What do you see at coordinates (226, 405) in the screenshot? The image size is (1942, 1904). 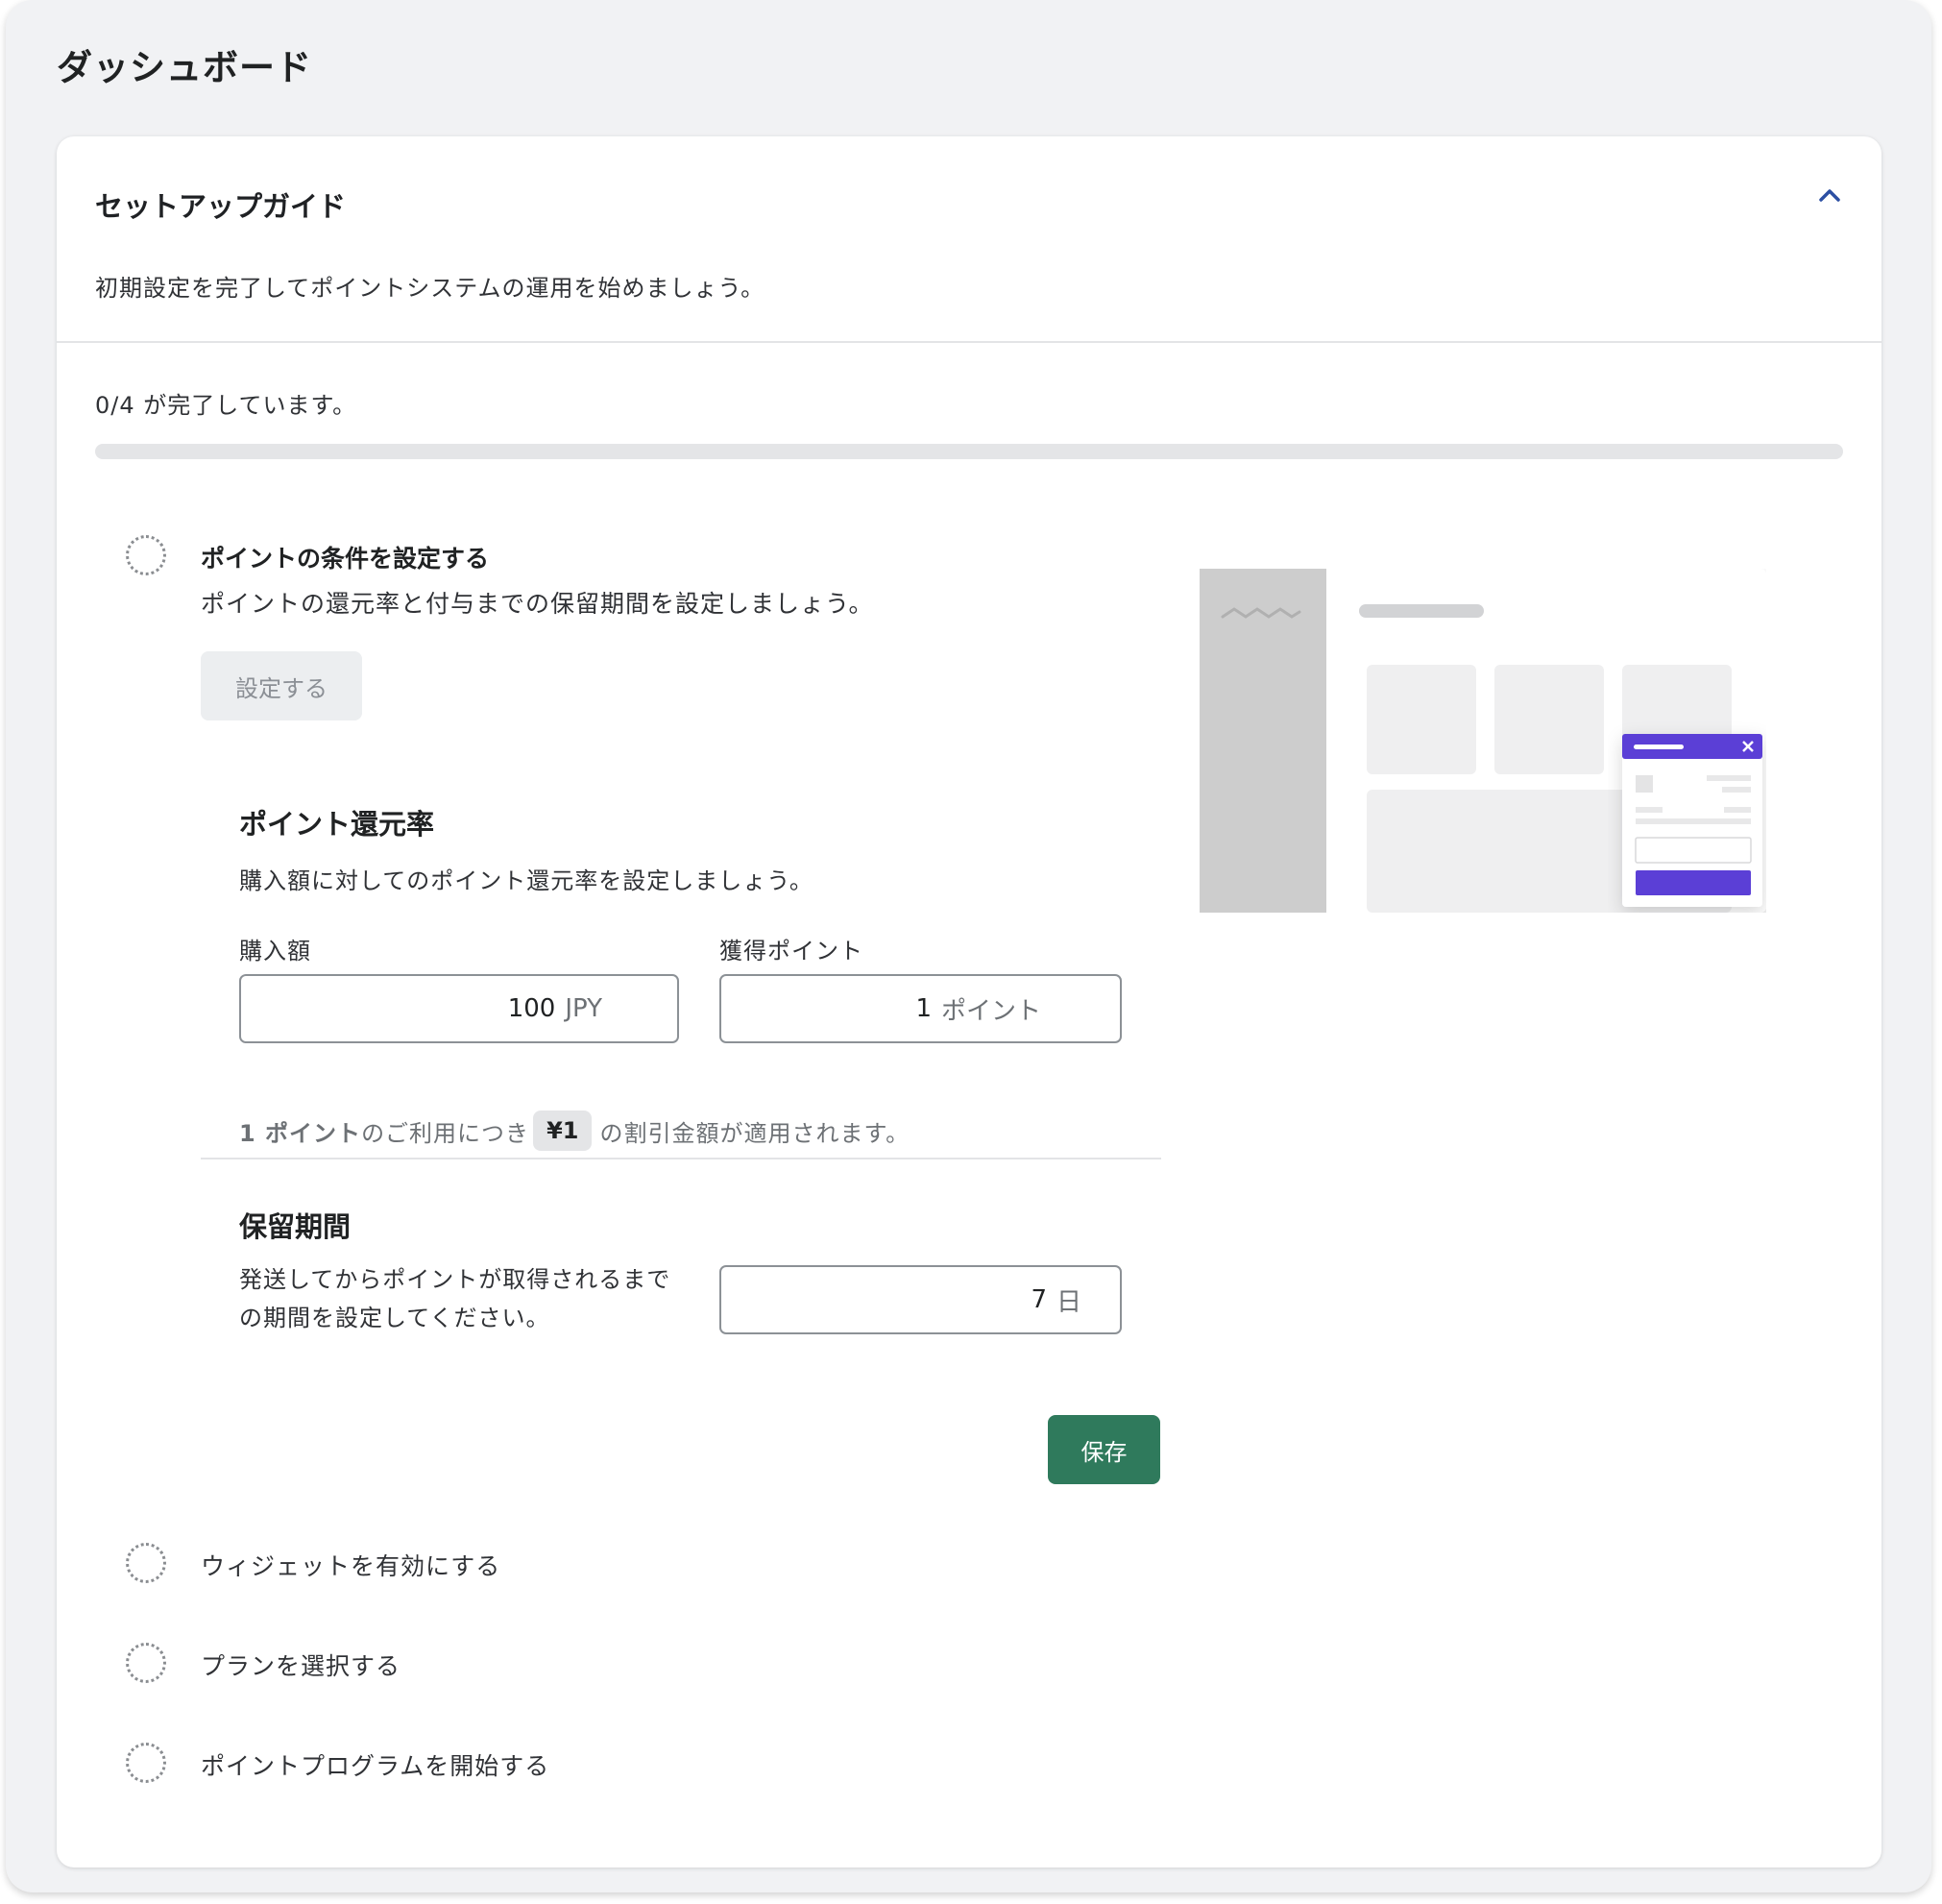 I see `progress-text: 0/4 が完了しています。` at bounding box center [226, 405].